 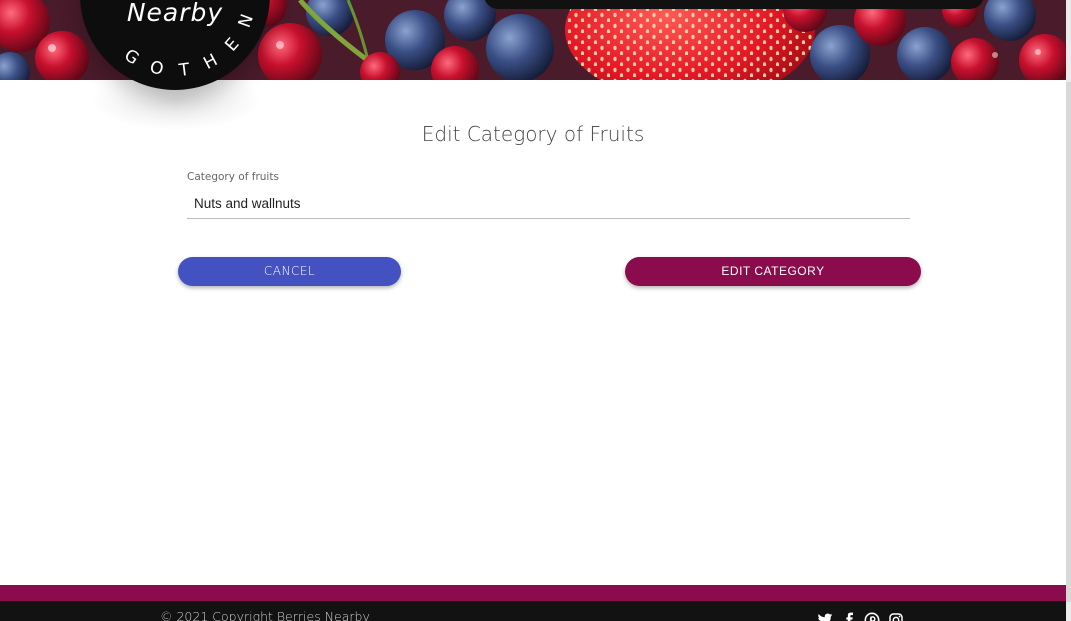 What do you see at coordinates (825, 616) in the screenshot?
I see `twitter-icon` at bounding box center [825, 616].